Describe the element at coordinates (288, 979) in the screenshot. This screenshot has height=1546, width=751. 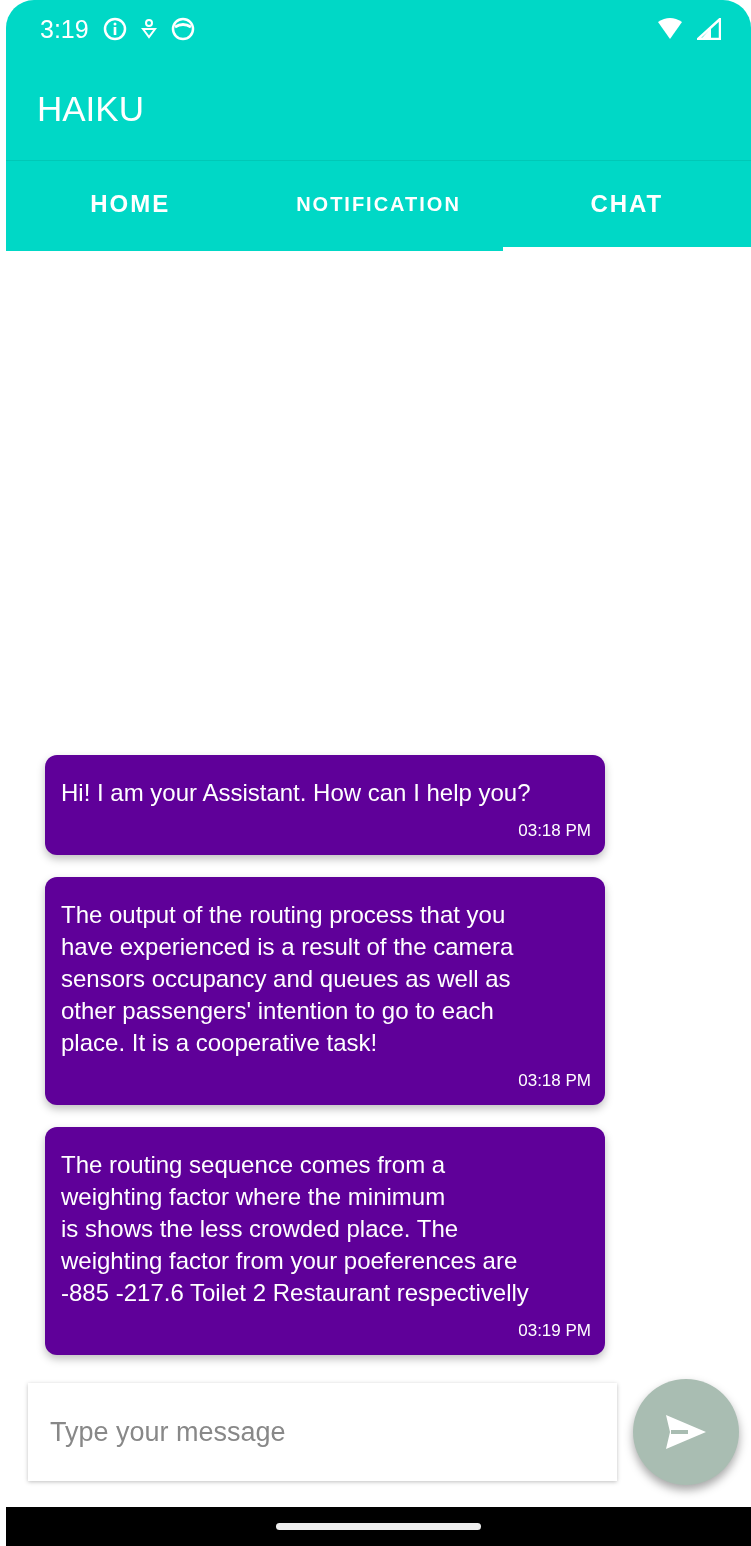
I see `message-text: The output of the routing process that you have experienced is a result of the camera sensors occupancy and queues as well as other passengers' intention to go to each place. It is a cooperative task!` at that location.